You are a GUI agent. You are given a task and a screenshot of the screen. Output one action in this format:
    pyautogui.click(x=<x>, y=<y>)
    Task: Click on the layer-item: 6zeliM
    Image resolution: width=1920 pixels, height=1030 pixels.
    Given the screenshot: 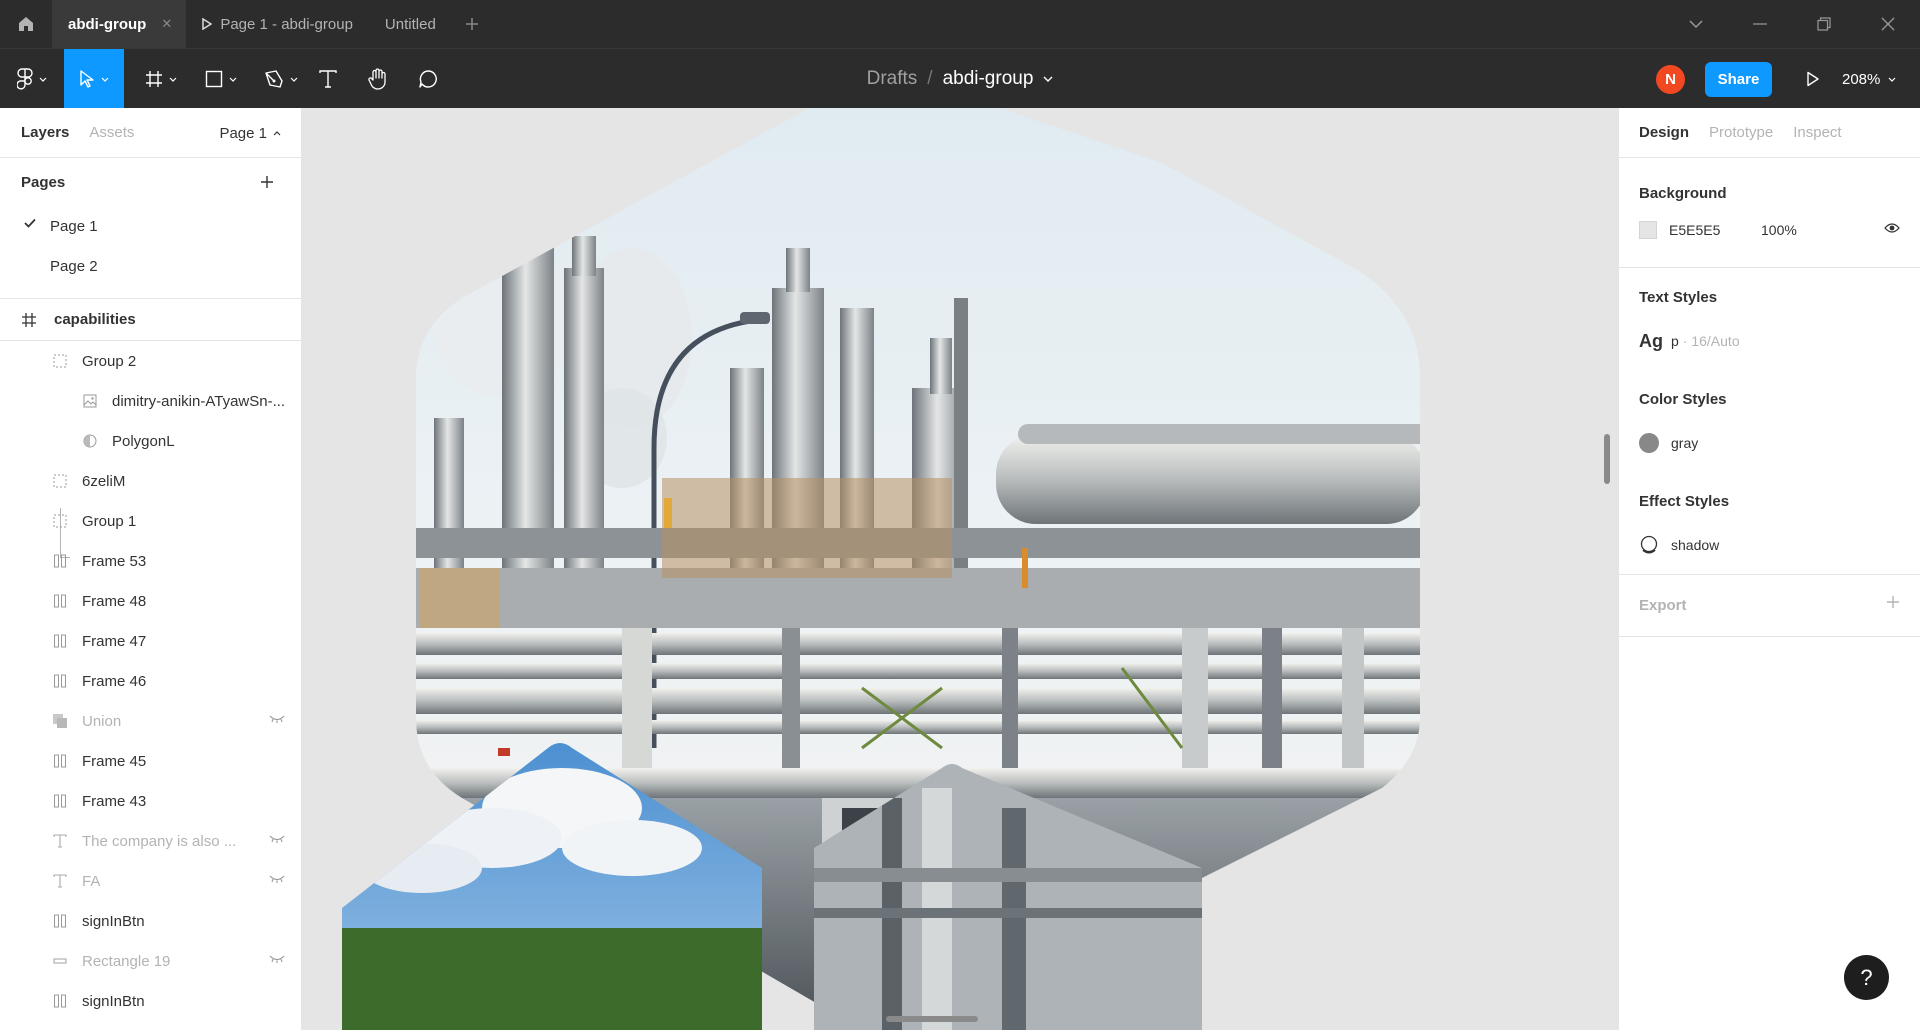 What is the action you would take?
    pyautogui.click(x=150, y=481)
    